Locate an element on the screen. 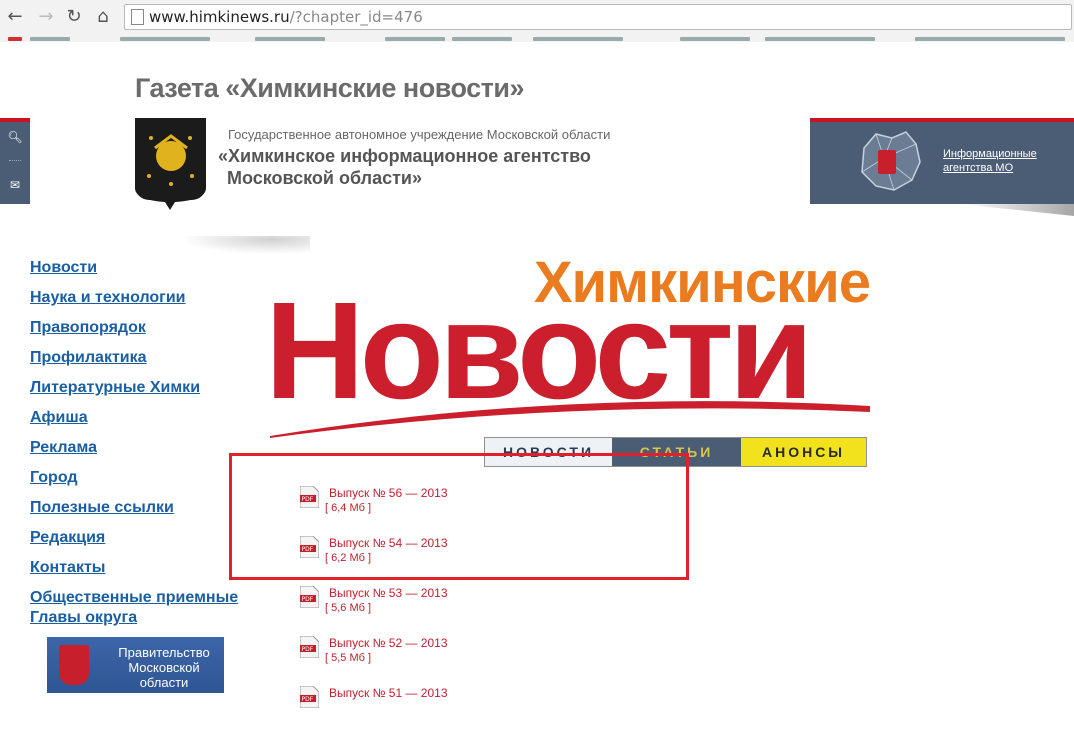 This screenshot has width=1074, height=736. url-text: www.himkinews.ru/?chapter_id=476 is located at coordinates (286, 17).